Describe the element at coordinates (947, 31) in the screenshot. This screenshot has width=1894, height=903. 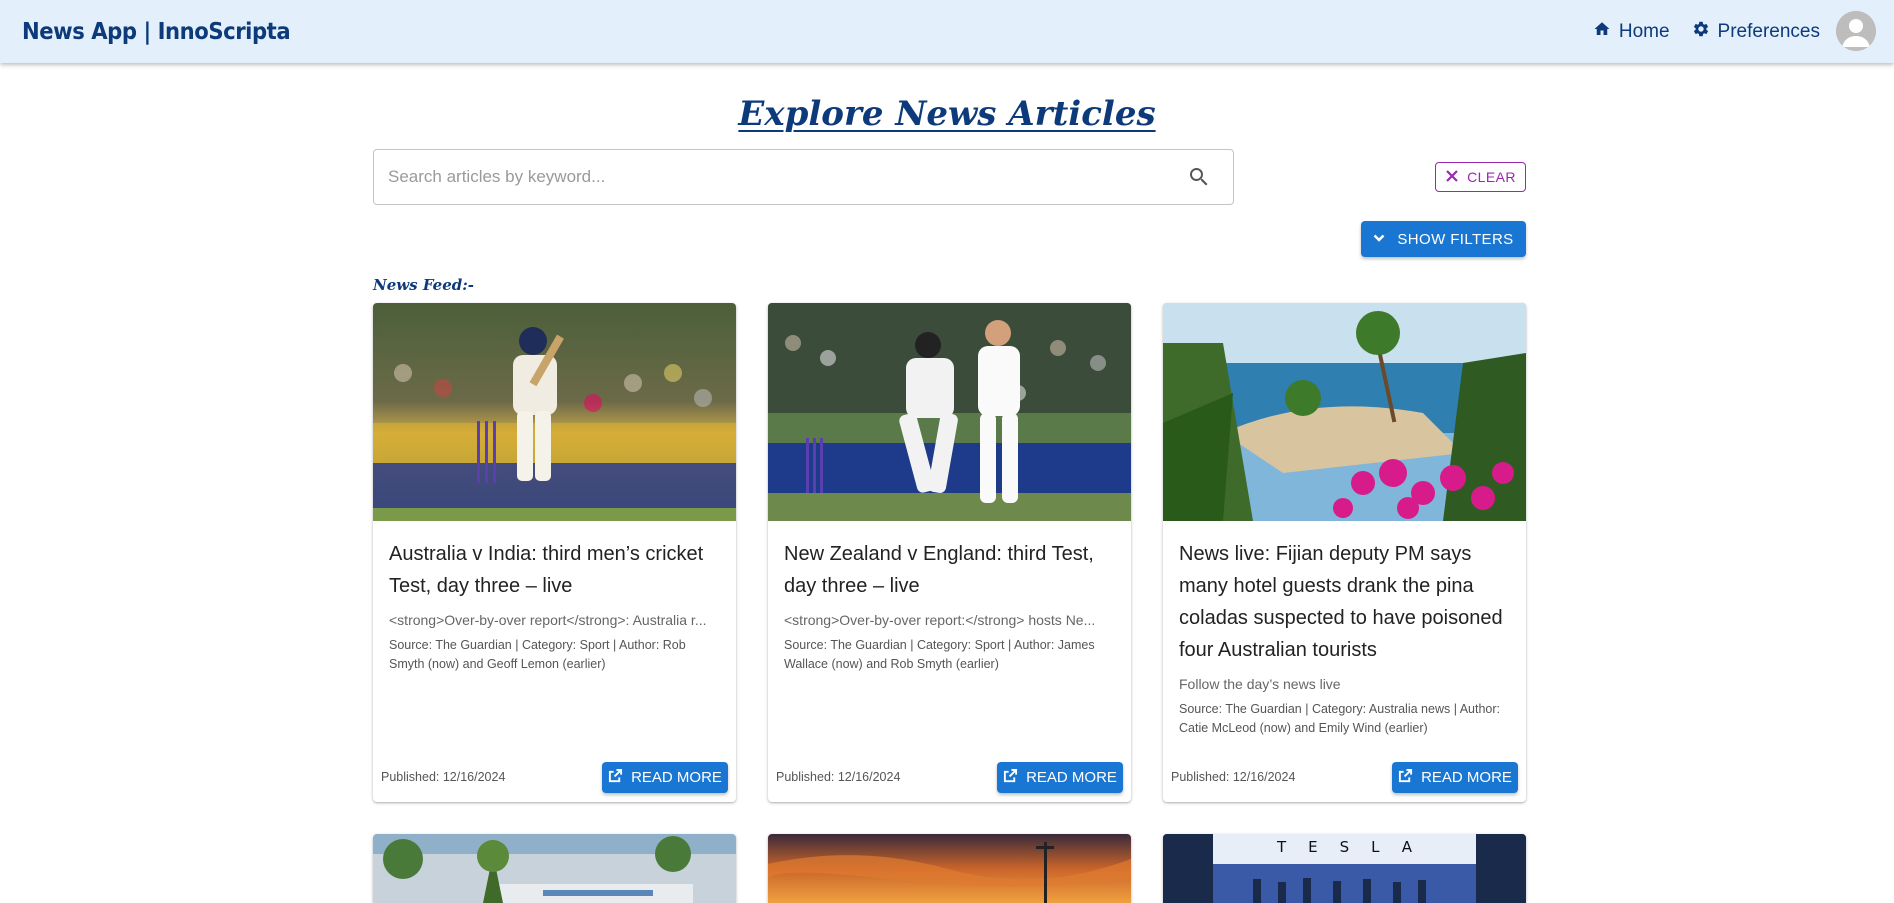
I see `app-bar: News App | InnoScripta Home Preferences` at that location.